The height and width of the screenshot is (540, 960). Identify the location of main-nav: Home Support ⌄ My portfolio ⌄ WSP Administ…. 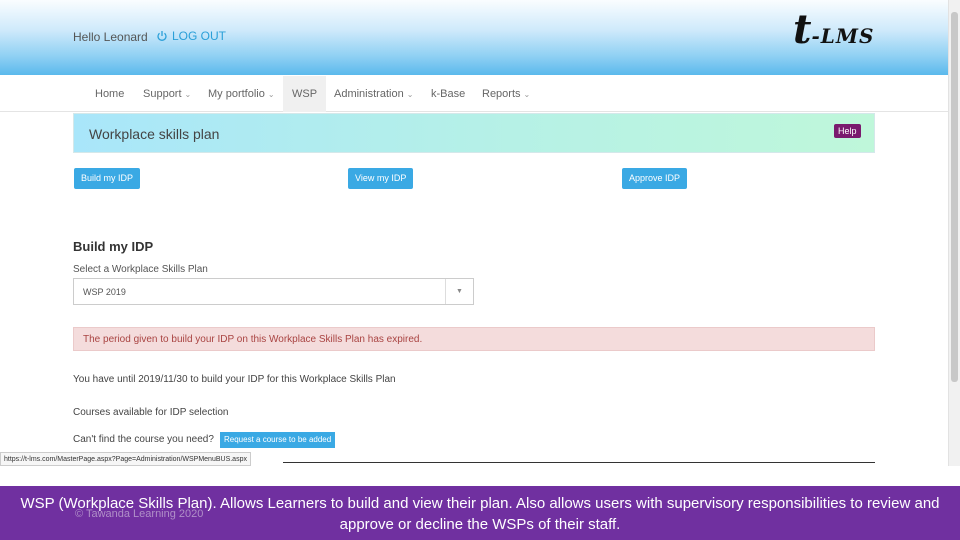
(474, 94).